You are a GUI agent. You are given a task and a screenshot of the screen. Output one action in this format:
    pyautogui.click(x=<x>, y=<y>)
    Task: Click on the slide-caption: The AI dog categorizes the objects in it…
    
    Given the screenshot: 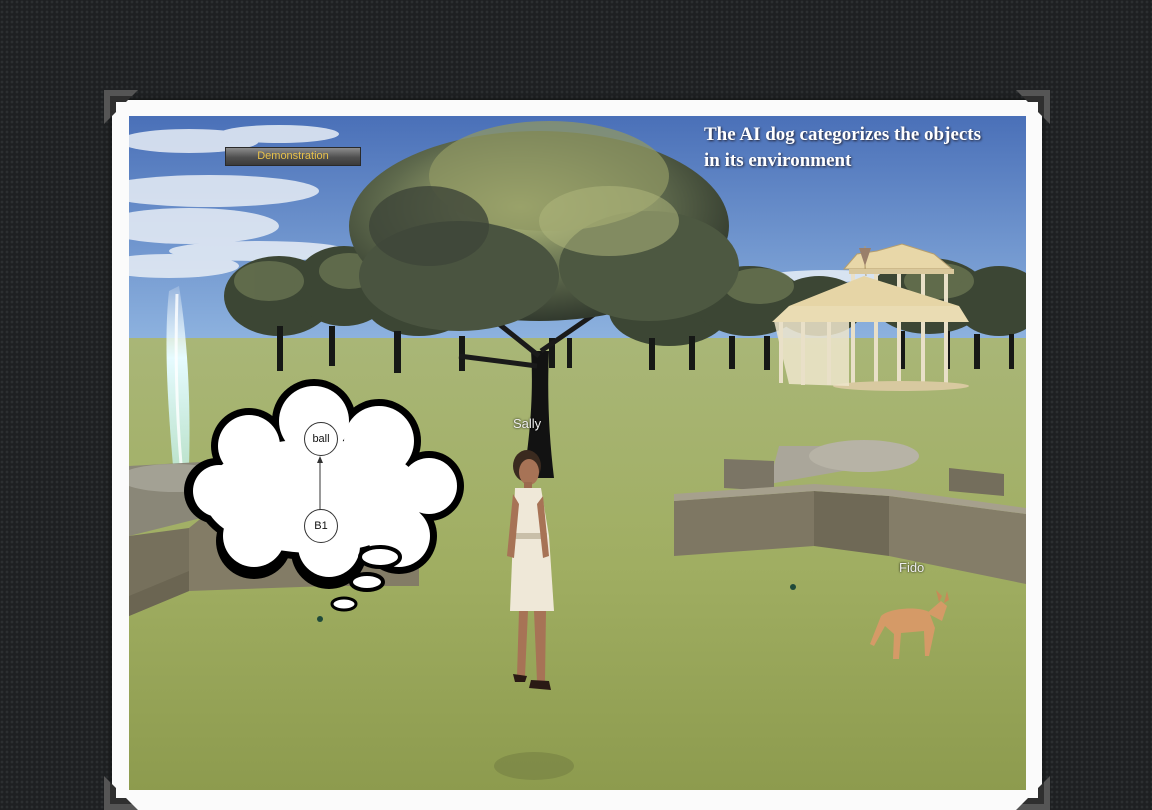 What is the action you would take?
    pyautogui.click(x=864, y=148)
    